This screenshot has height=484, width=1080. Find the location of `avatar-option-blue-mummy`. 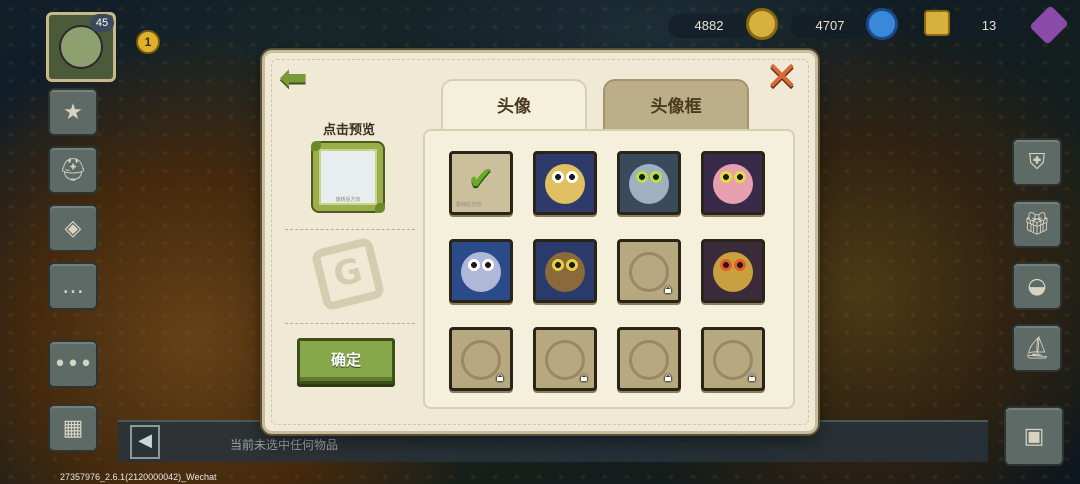

avatar-option-blue-mummy is located at coordinates (649, 183).